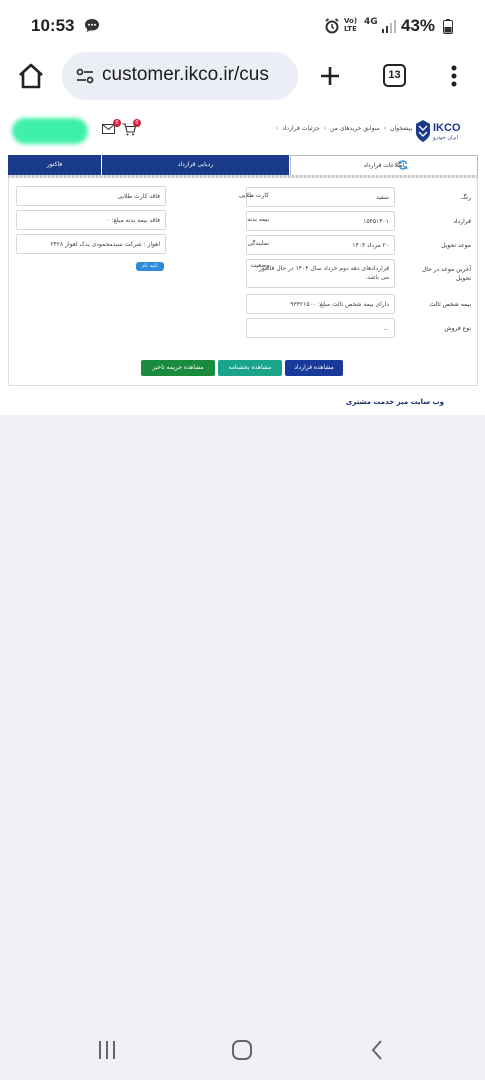 The image size is (485, 1080). I want to click on breadcrumb-dashboard: پیشخوان, so click(401, 128).